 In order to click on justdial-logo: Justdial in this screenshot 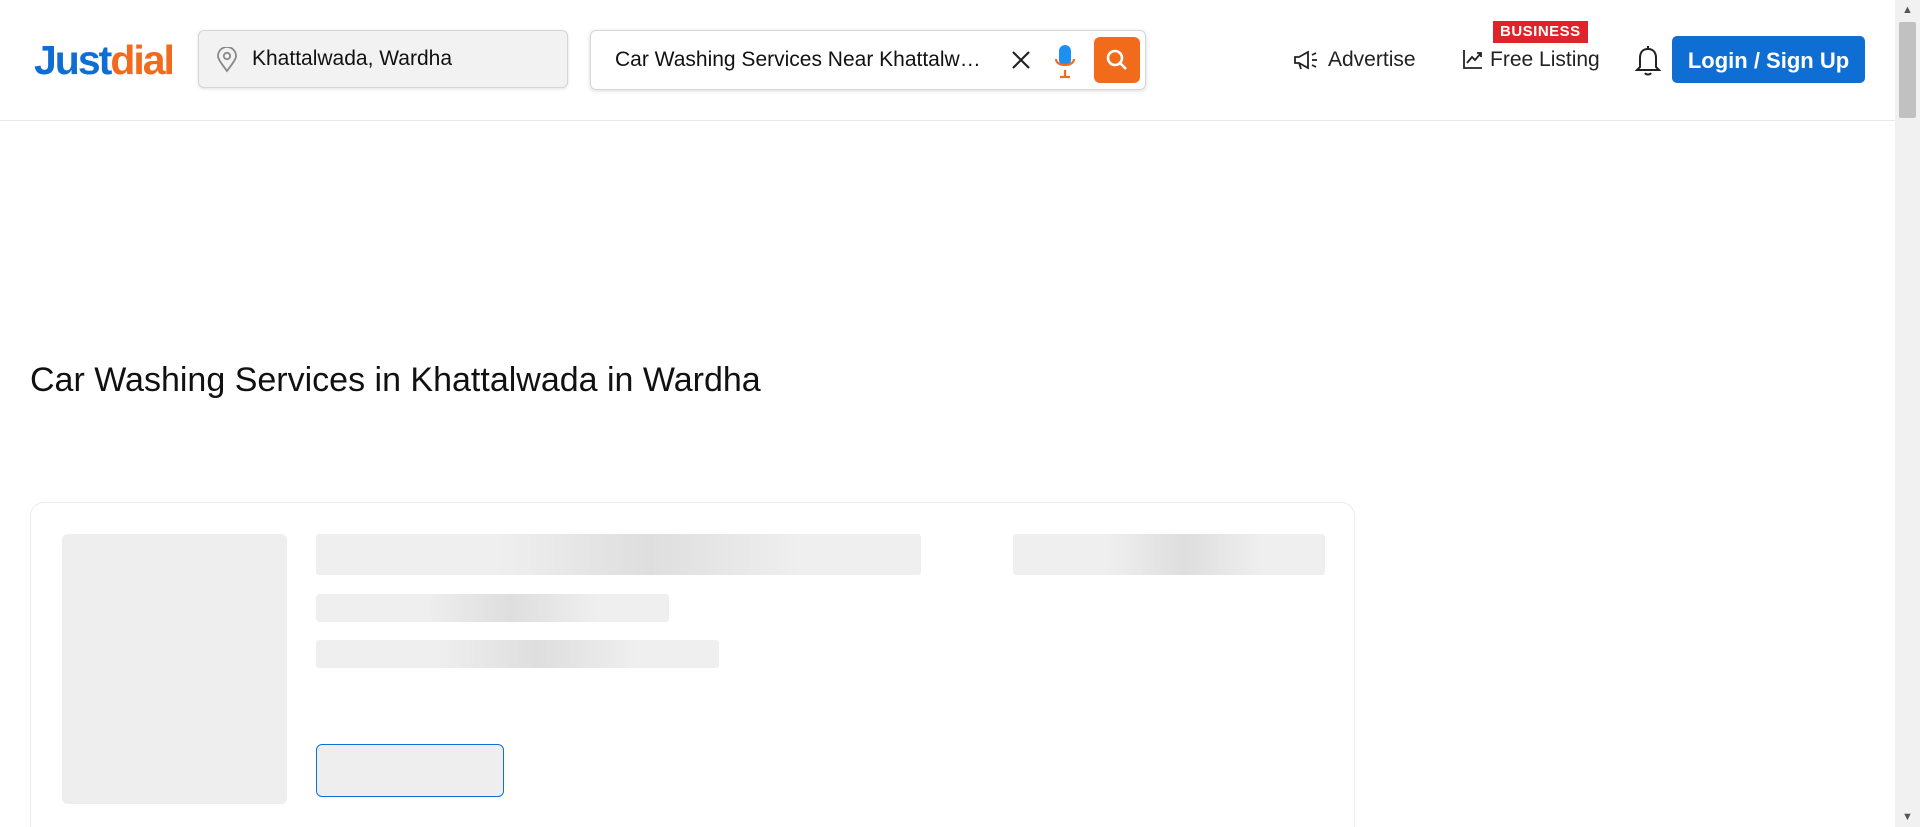, I will do `click(104, 60)`.